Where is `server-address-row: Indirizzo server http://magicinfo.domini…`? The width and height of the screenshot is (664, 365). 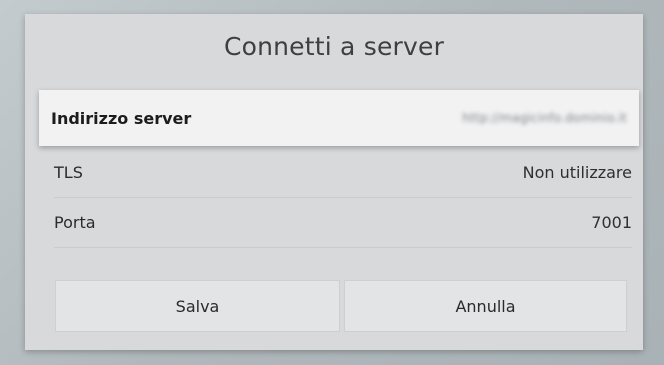 server-address-row: Indirizzo server http://magicinfo.domini… is located at coordinates (339, 118).